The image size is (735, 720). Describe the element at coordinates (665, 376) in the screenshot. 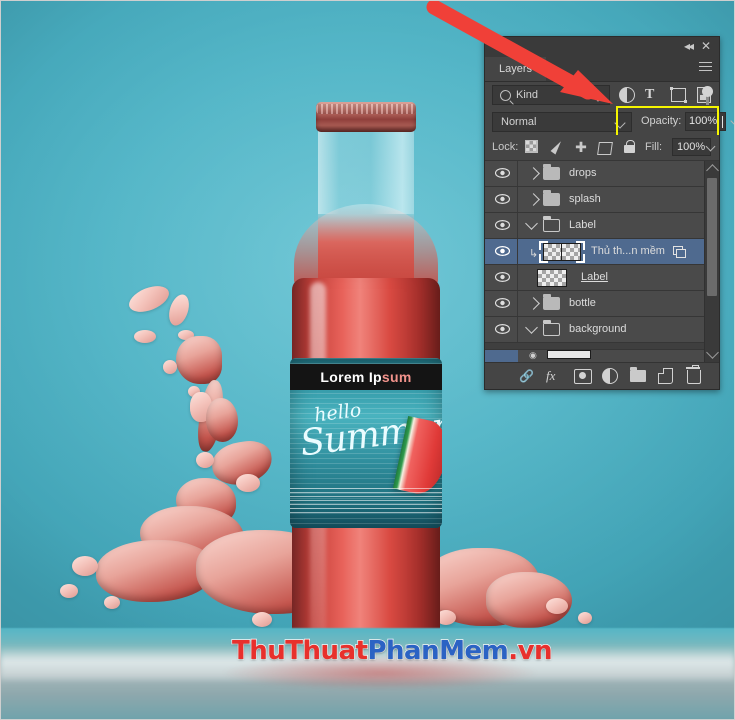

I see `new-layer-icon` at that location.